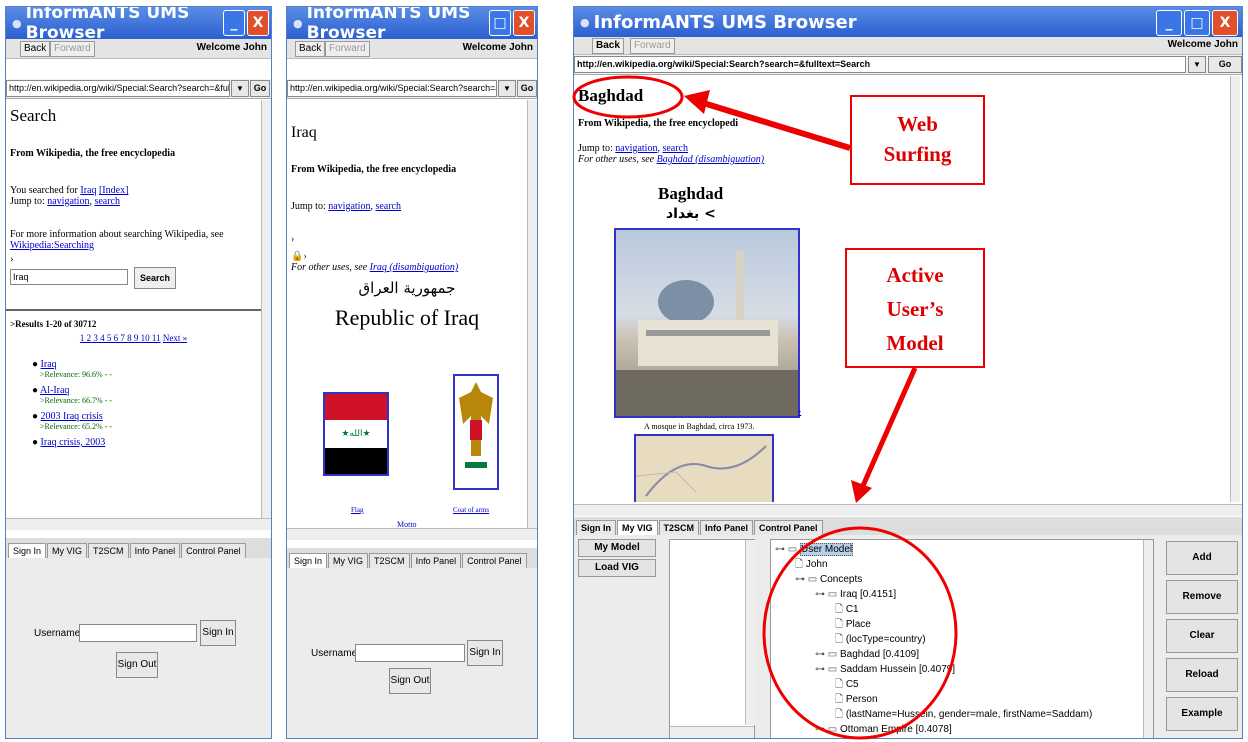  What do you see at coordinates (407, 524) in the screenshot?
I see `motto-link: Motto` at bounding box center [407, 524].